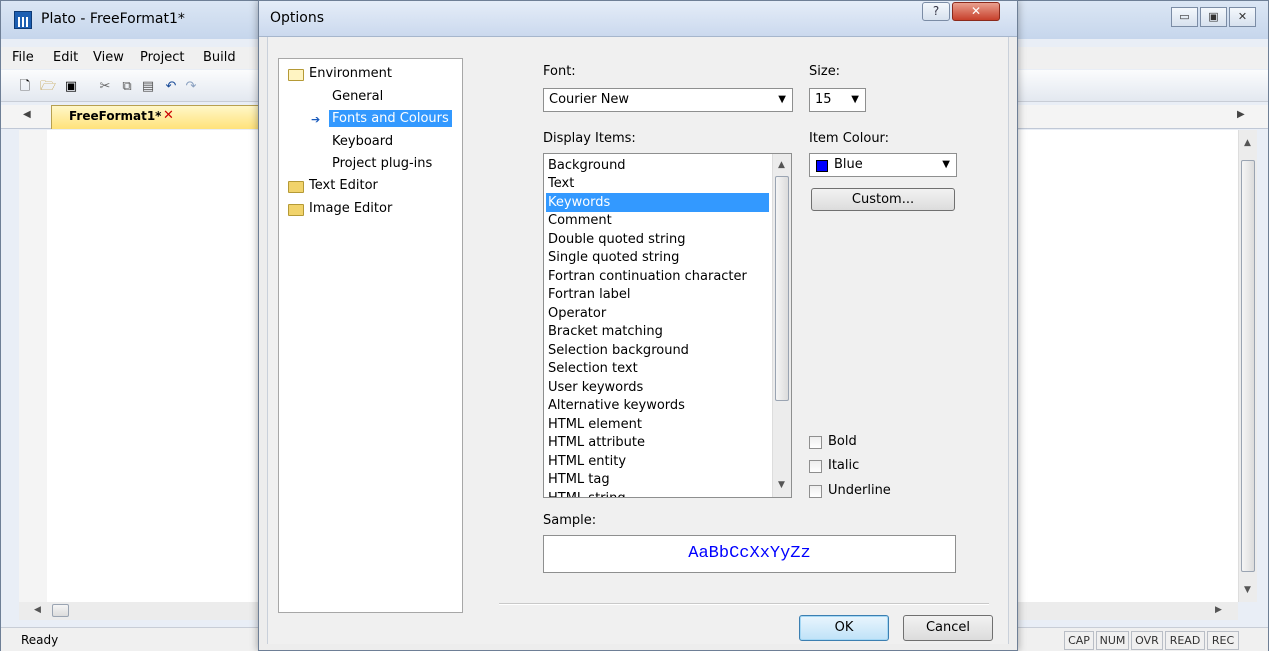 The height and width of the screenshot is (651, 1269). Describe the element at coordinates (657, 239) in the screenshot. I see `list-item: Double quoted string` at that location.